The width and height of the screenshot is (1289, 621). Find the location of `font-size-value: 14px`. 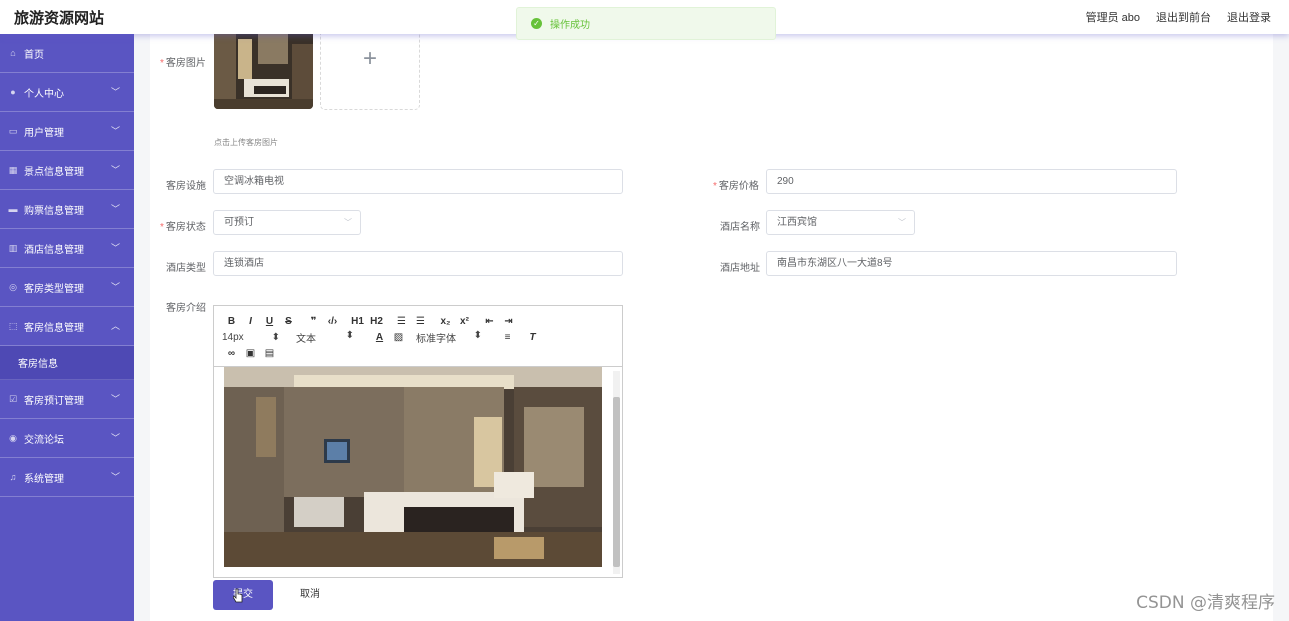

font-size-value: 14px is located at coordinates (233, 337).